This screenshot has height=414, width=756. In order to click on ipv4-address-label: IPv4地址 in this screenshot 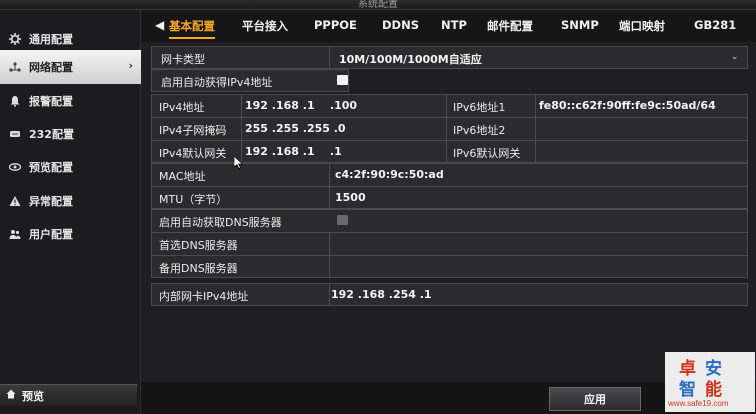, I will do `click(182, 107)`.